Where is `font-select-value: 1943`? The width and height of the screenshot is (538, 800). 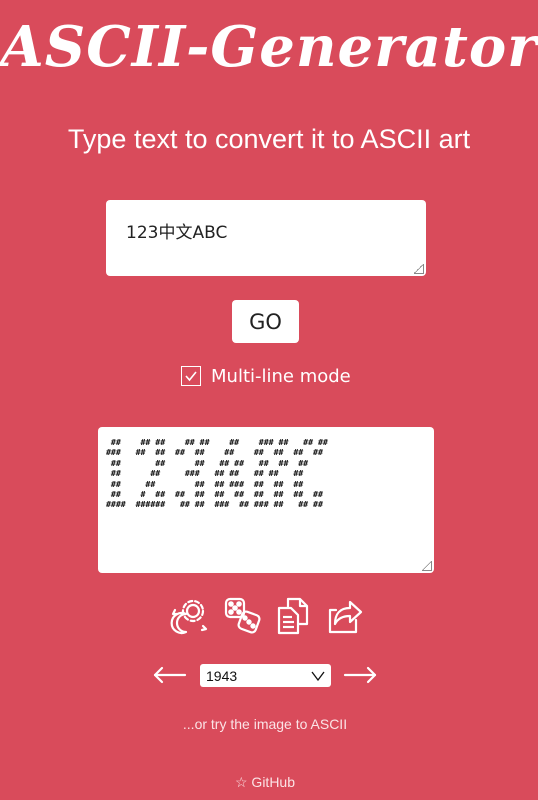
font-select-value: 1943 is located at coordinates (222, 675).